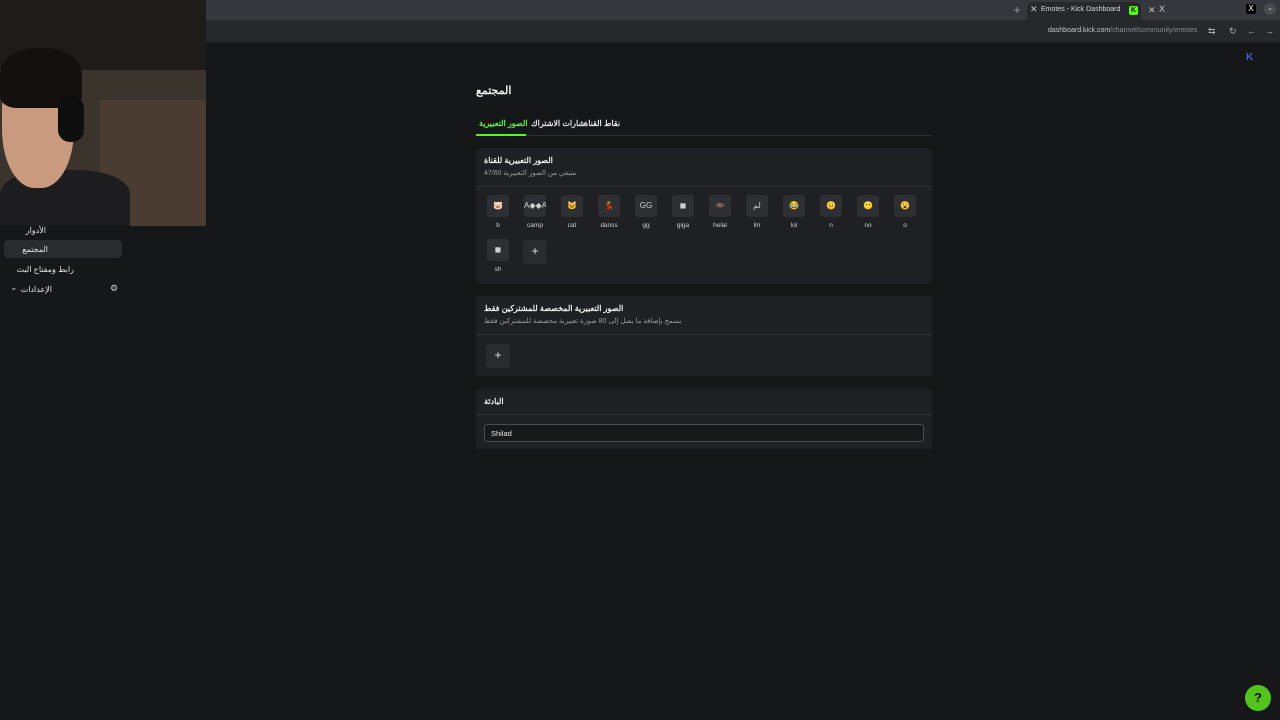  I want to click on emote-name: n, so click(831, 225).